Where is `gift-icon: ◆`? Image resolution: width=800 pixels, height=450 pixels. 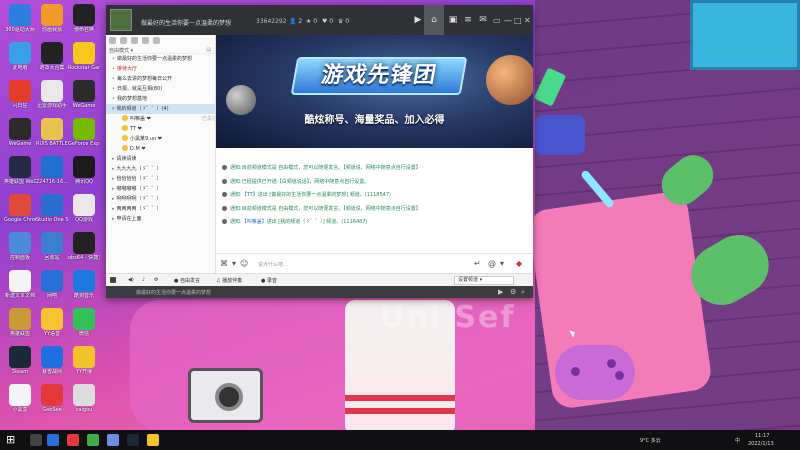
gift-icon: ◆ is located at coordinates (519, 263).